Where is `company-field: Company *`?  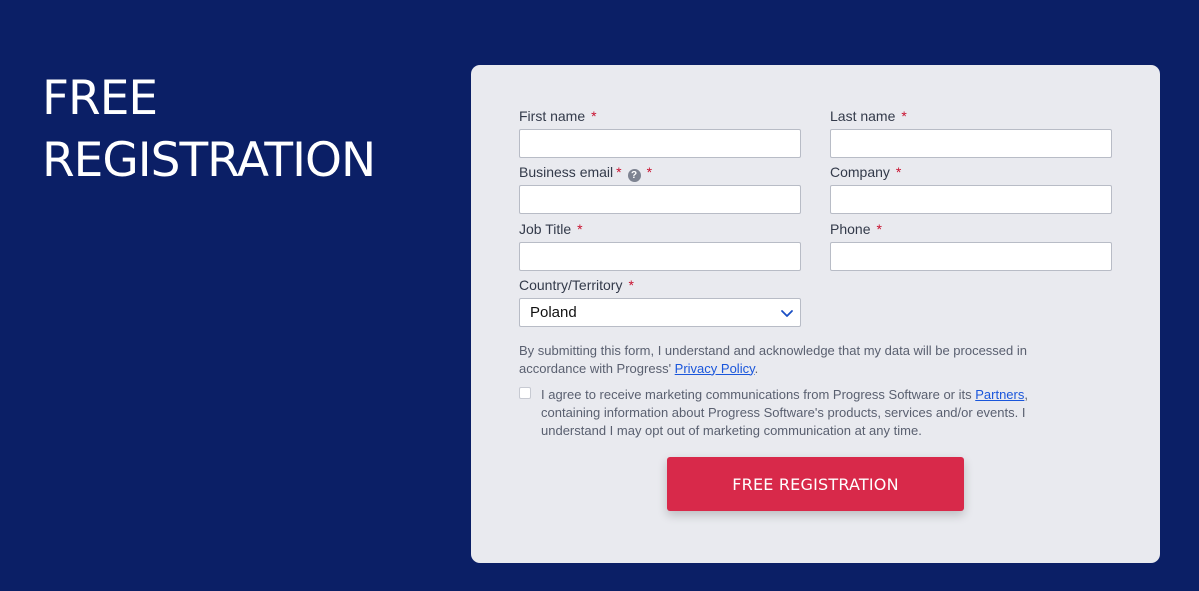
company-field: Company * is located at coordinates (971, 188).